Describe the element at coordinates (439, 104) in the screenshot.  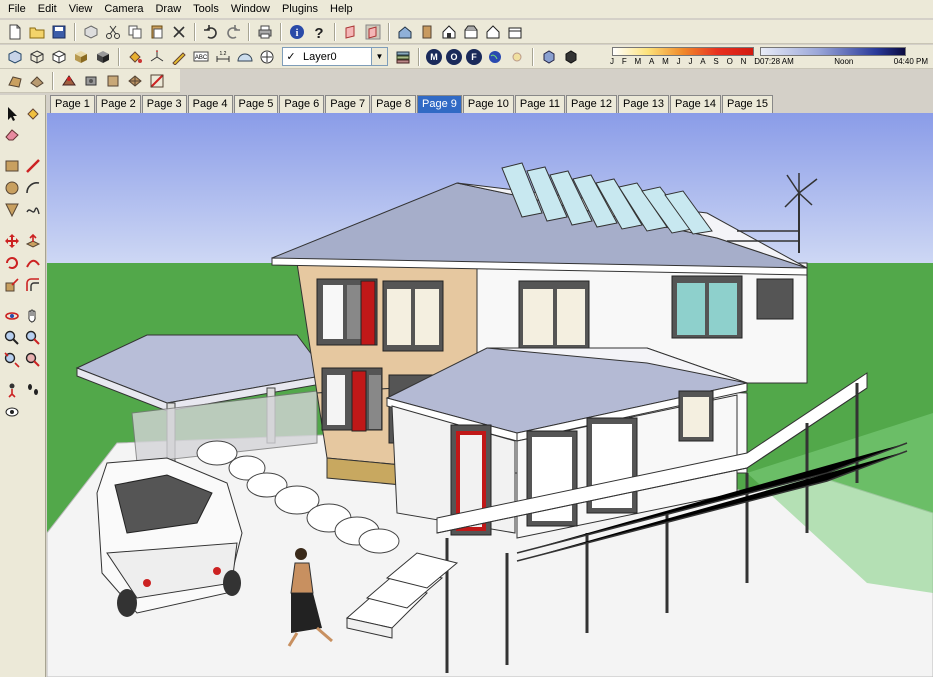
I see `scene-tab-active: Page 9` at that location.